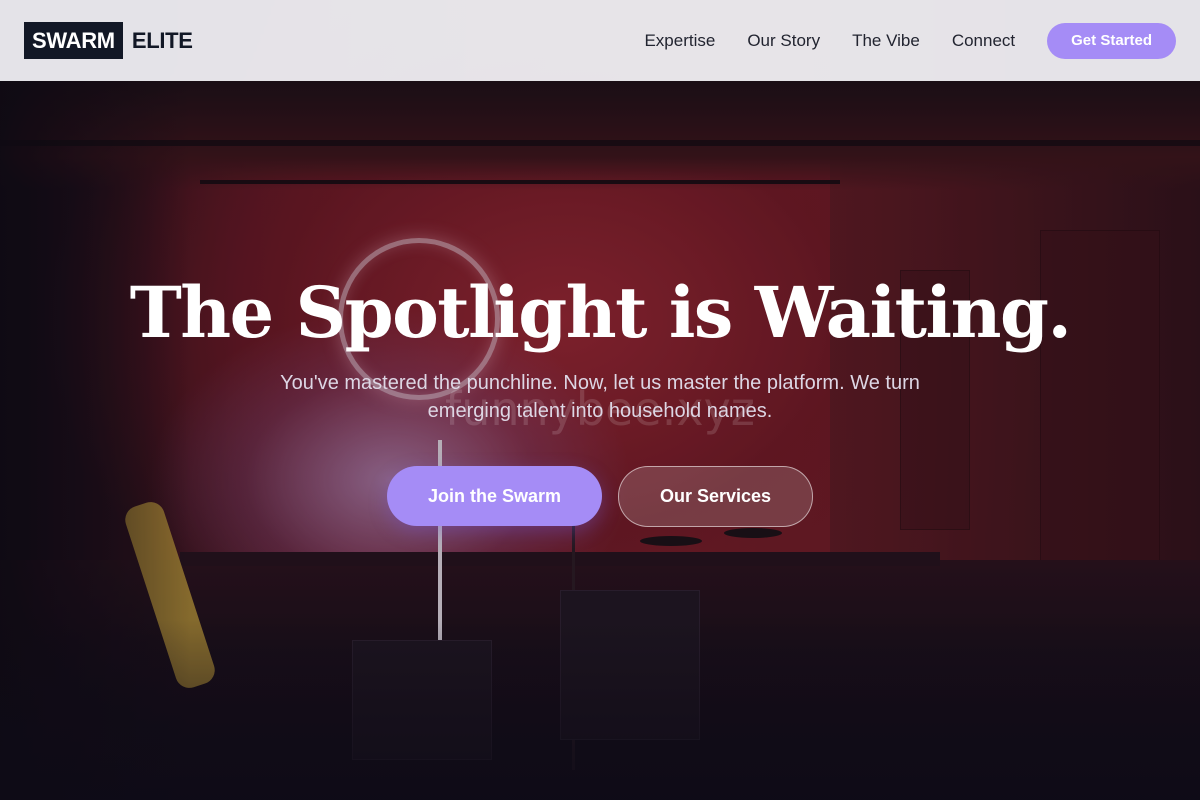 The width and height of the screenshot is (1200, 800). I want to click on hero-headline: The Spotlight is Waiting., so click(600, 312).